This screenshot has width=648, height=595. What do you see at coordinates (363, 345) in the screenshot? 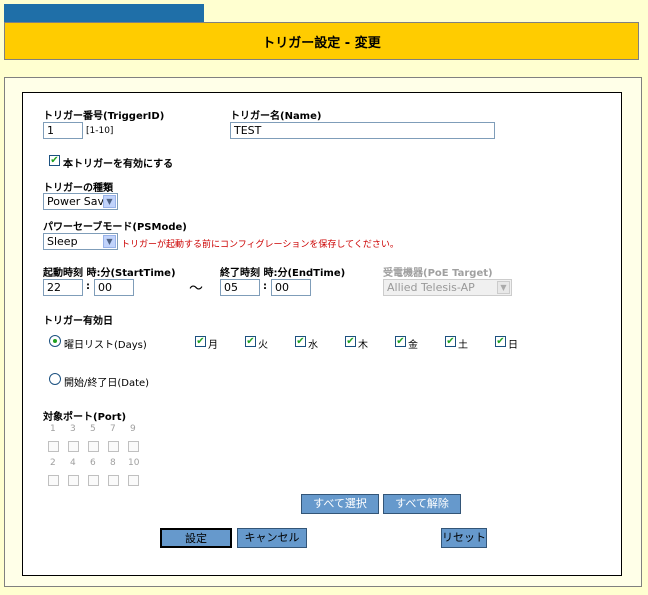
I see `day-label-thu: 木` at bounding box center [363, 345].